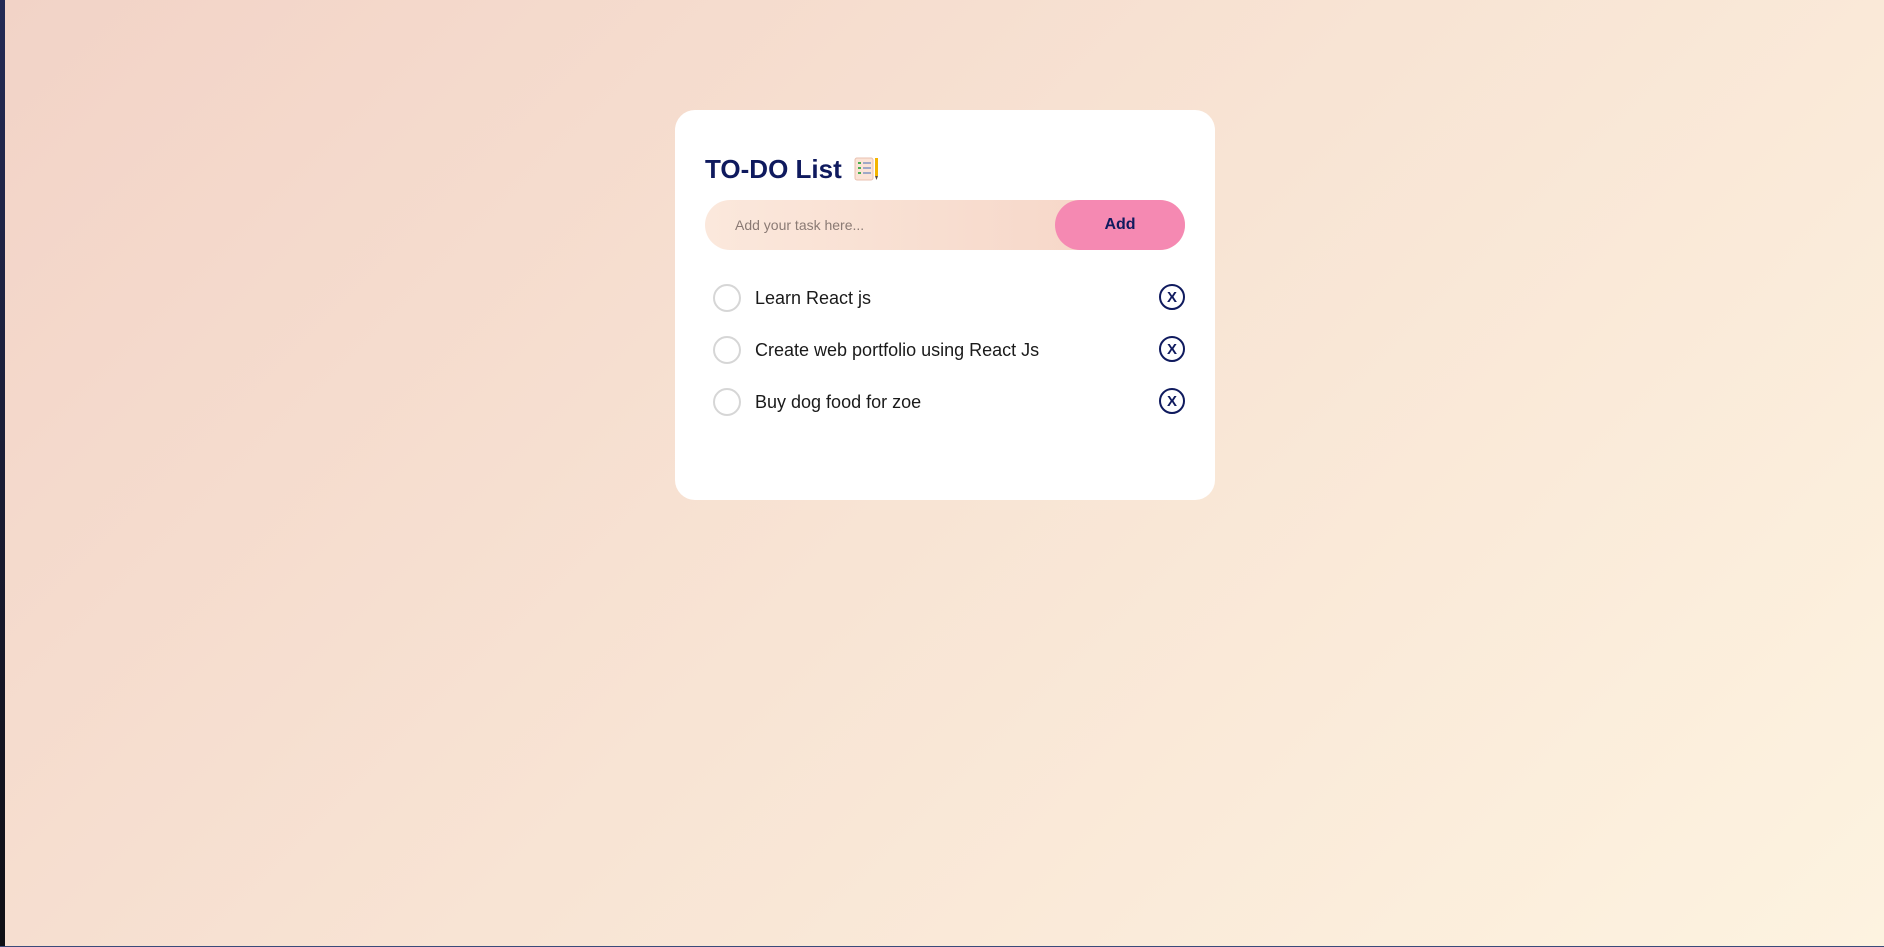  I want to click on list-item: Buy dog food for zoe X, so click(945, 402).